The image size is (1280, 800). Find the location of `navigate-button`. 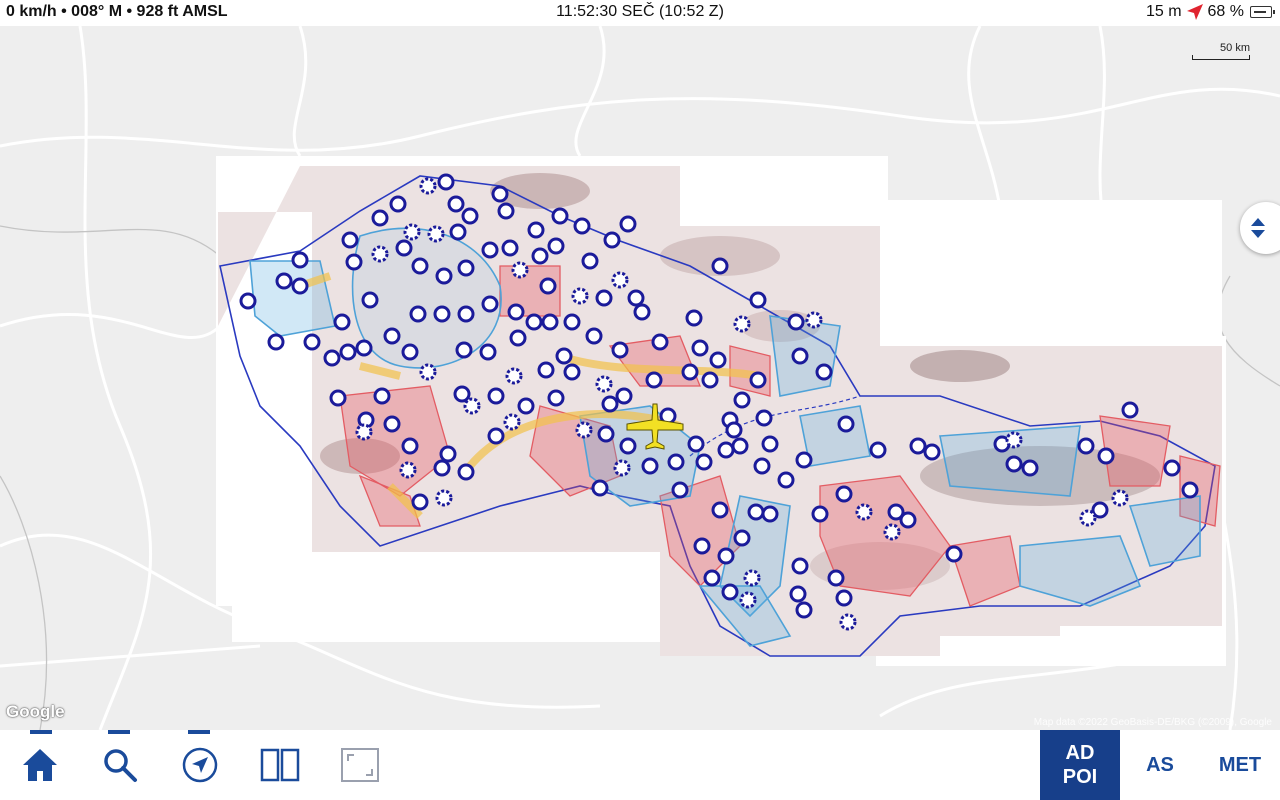

navigate-button is located at coordinates (200, 765).